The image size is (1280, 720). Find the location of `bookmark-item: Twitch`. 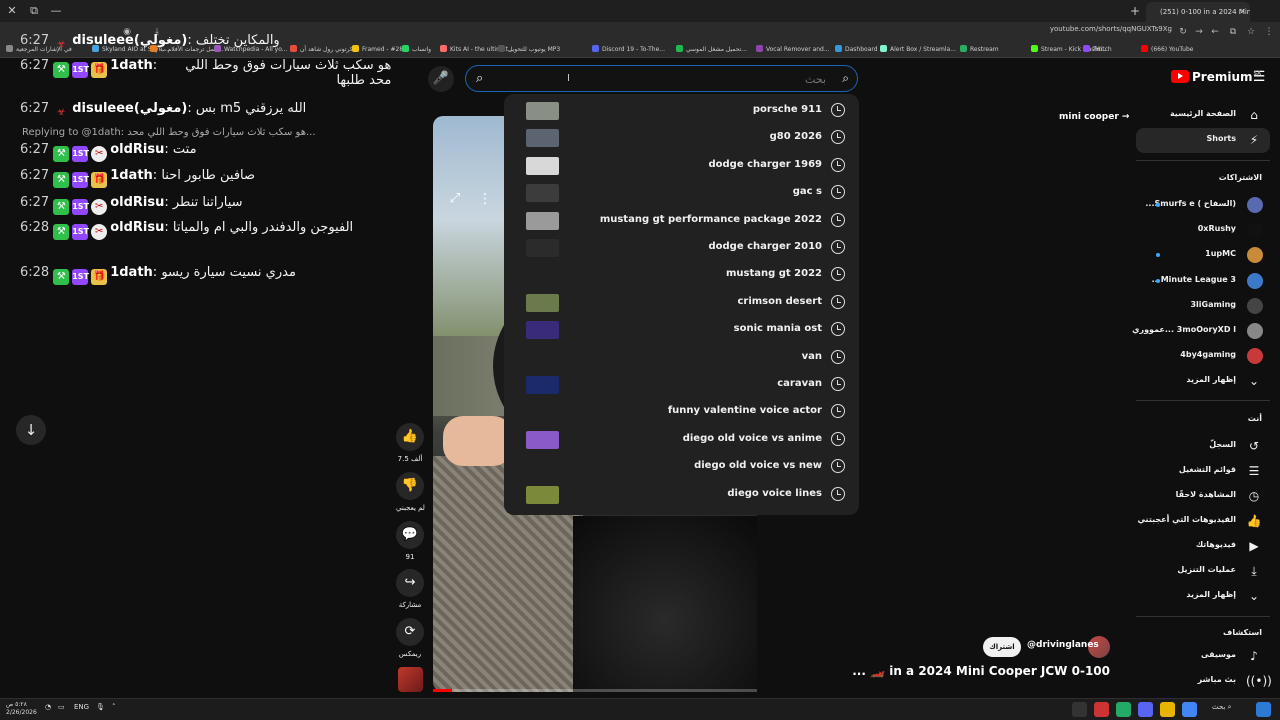

bookmark-item: Twitch is located at coordinates (1097, 50).